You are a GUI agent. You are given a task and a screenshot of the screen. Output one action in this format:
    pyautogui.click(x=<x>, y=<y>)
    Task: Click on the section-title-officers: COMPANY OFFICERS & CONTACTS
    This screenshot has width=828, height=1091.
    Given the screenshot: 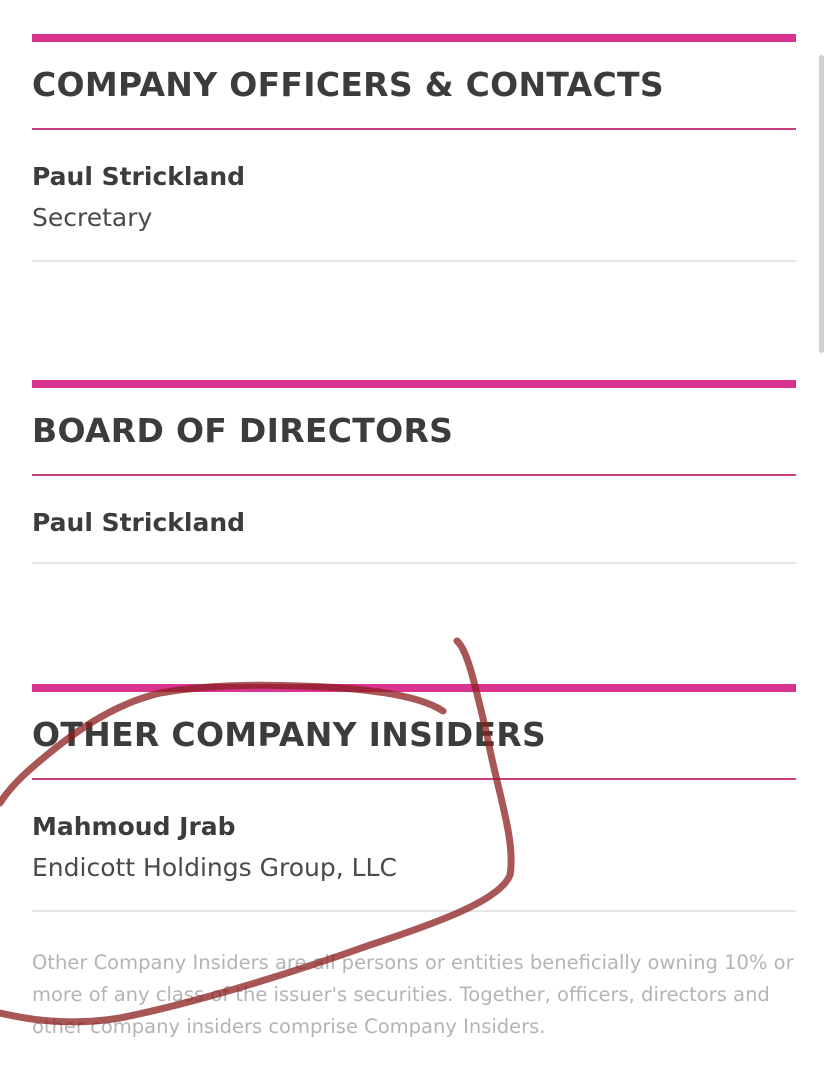 What is the action you would take?
    pyautogui.click(x=348, y=84)
    